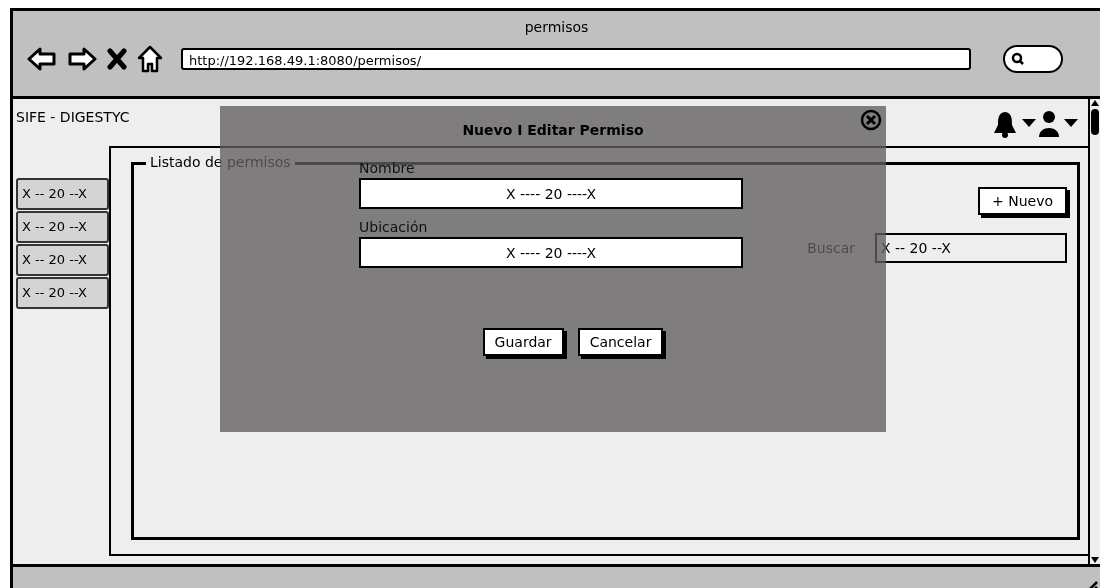 Image resolution: width=1100 pixels, height=588 pixels. What do you see at coordinates (556, 27) in the screenshot?
I see `window-title: permisos` at bounding box center [556, 27].